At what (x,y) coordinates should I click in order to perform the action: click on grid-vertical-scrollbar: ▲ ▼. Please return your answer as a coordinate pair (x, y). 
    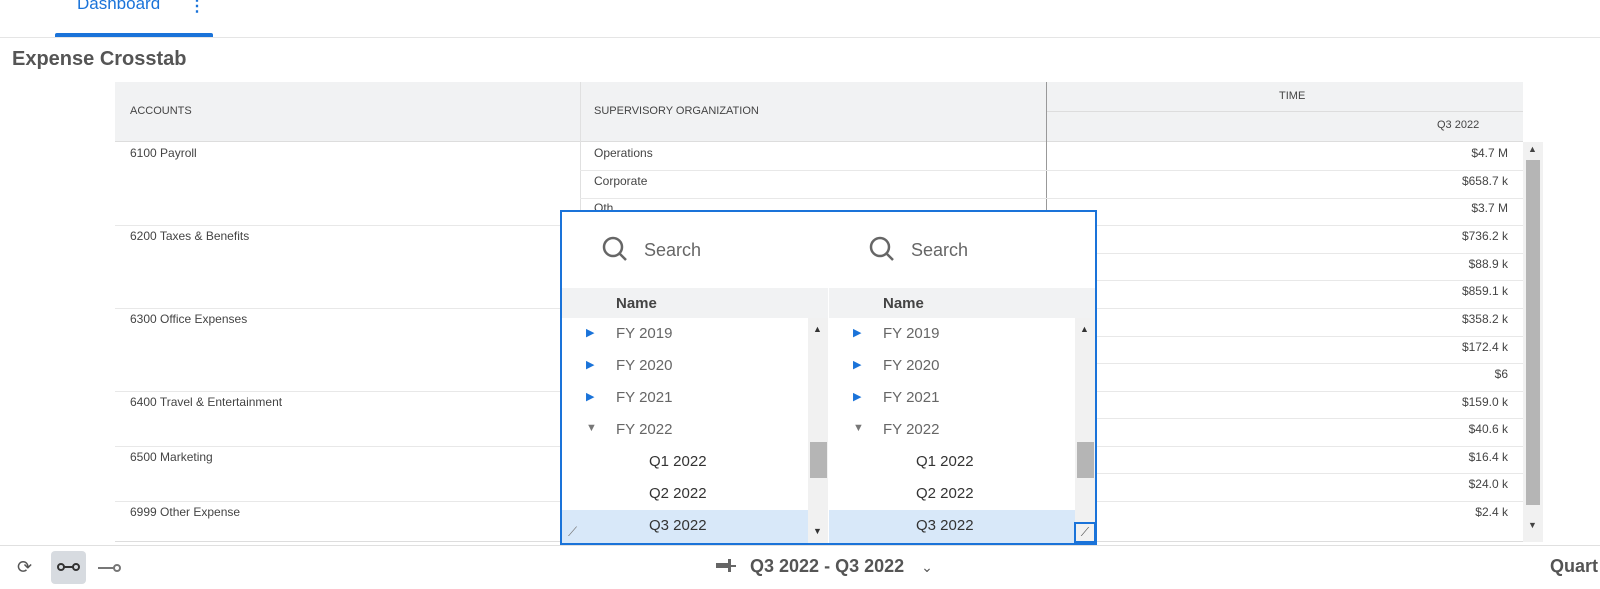
    Looking at the image, I should click on (1533, 342).